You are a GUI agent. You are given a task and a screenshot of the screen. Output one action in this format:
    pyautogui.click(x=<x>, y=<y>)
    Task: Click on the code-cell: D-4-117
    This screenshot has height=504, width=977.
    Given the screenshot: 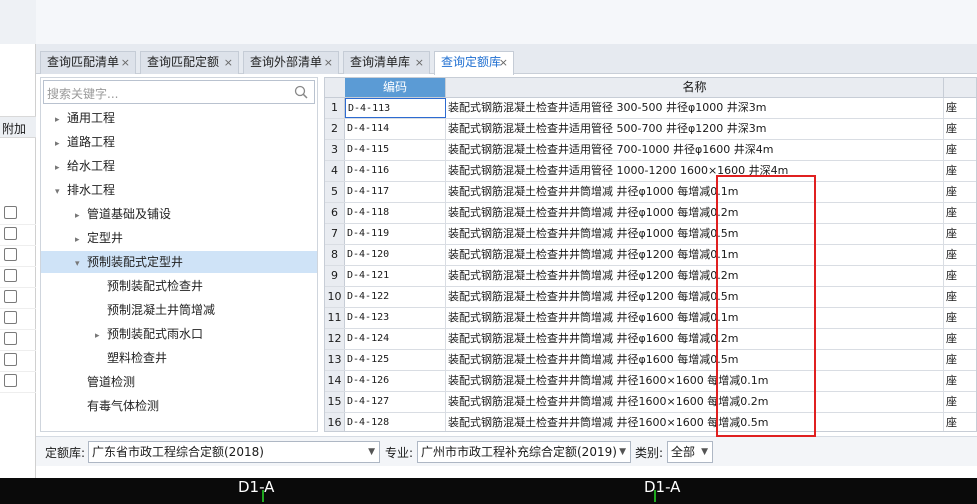 What is the action you would take?
    pyautogui.click(x=395, y=192)
    